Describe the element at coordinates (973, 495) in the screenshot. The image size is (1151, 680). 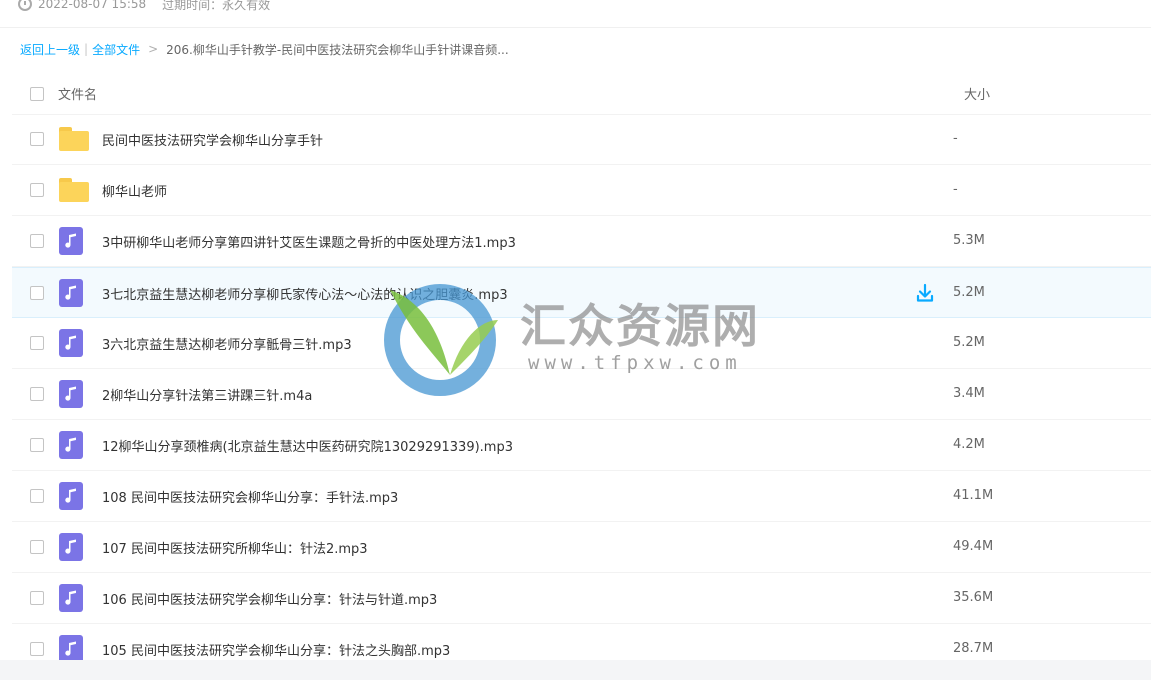
I see `file-size: 41.1M` at that location.